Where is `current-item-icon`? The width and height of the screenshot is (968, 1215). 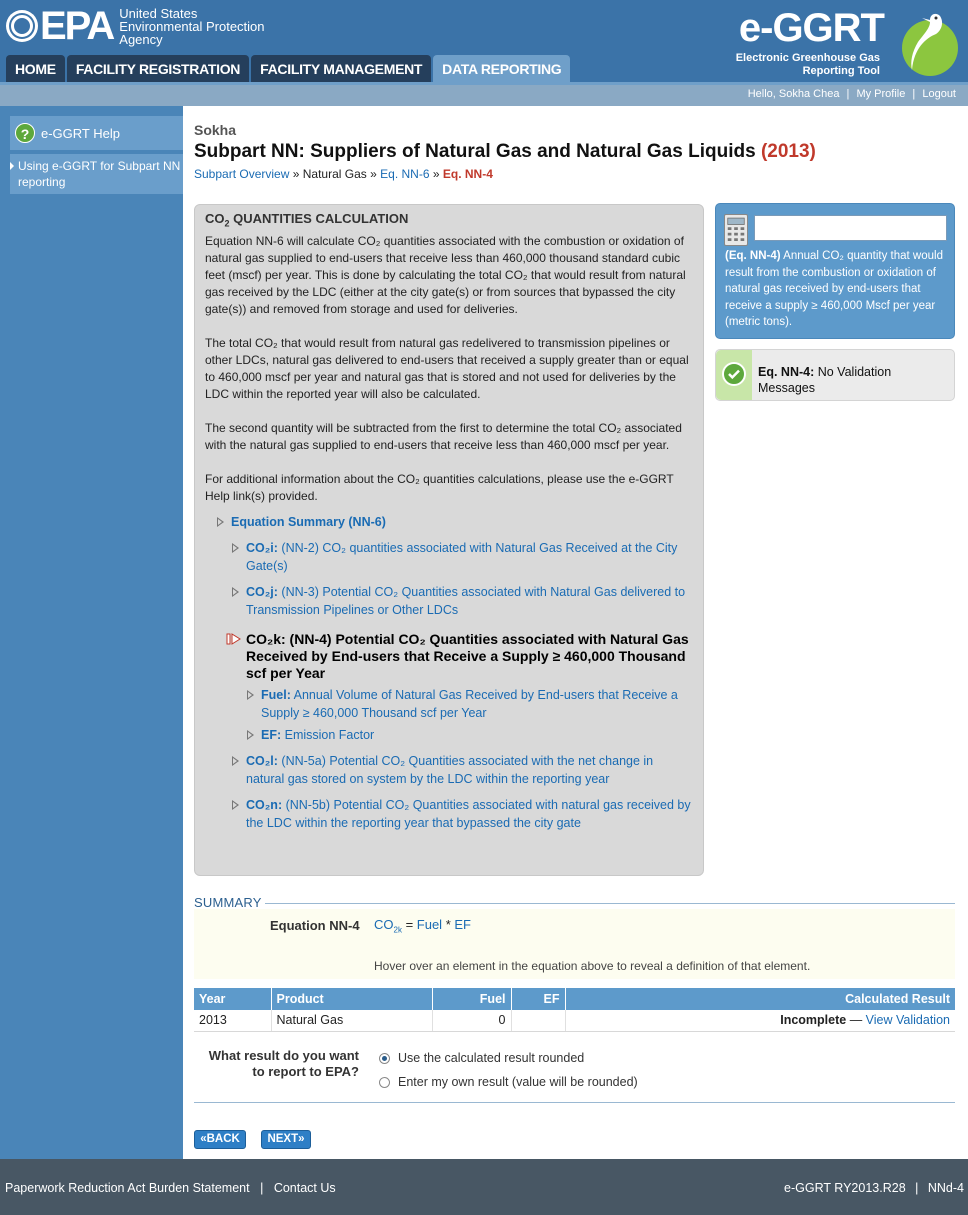
current-item-icon is located at coordinates (233, 638).